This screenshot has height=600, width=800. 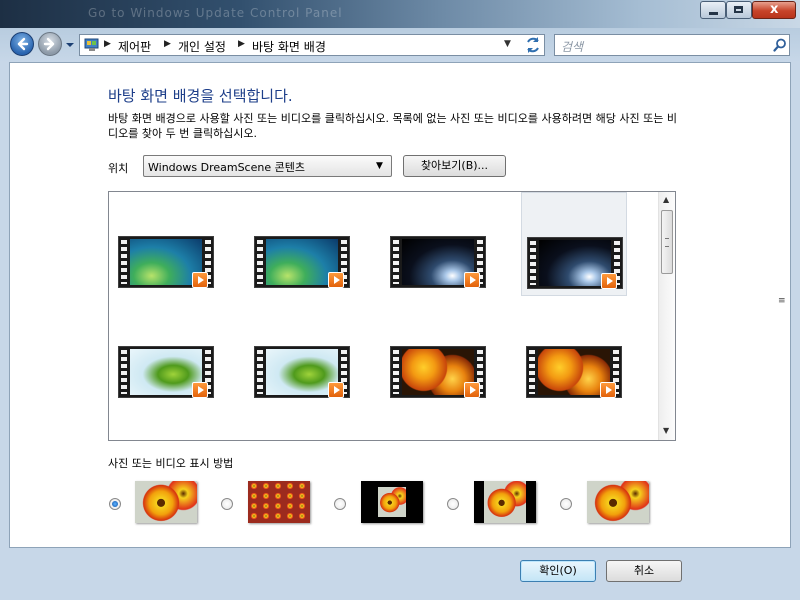 I want to click on page-title: 바탕 화면 배경을 선택합니다., so click(x=200, y=96).